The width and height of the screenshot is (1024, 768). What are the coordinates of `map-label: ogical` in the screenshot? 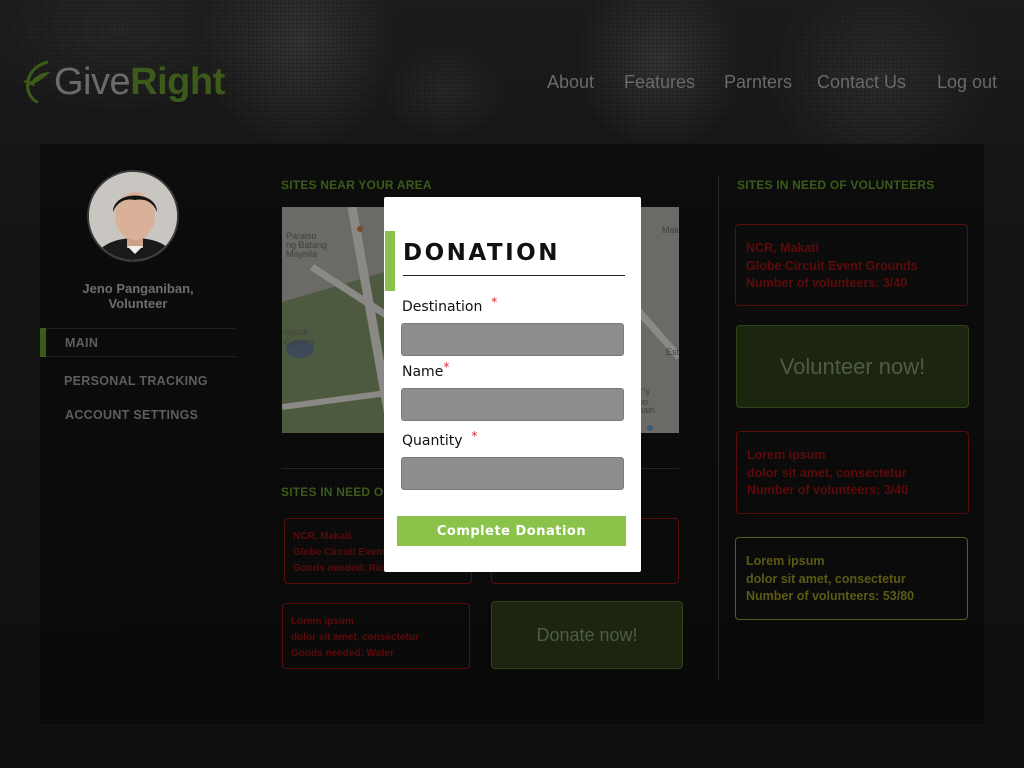 It's located at (296, 332).